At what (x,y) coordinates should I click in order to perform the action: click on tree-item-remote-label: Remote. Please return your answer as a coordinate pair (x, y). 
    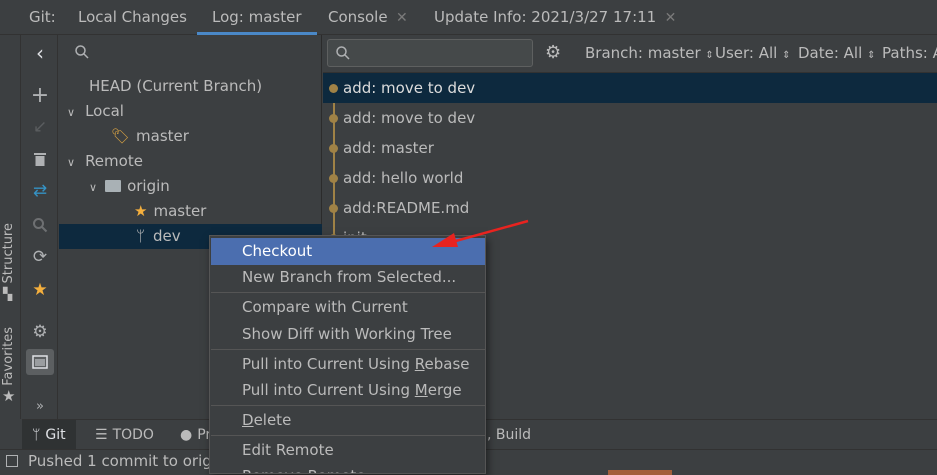
    Looking at the image, I should click on (114, 161).